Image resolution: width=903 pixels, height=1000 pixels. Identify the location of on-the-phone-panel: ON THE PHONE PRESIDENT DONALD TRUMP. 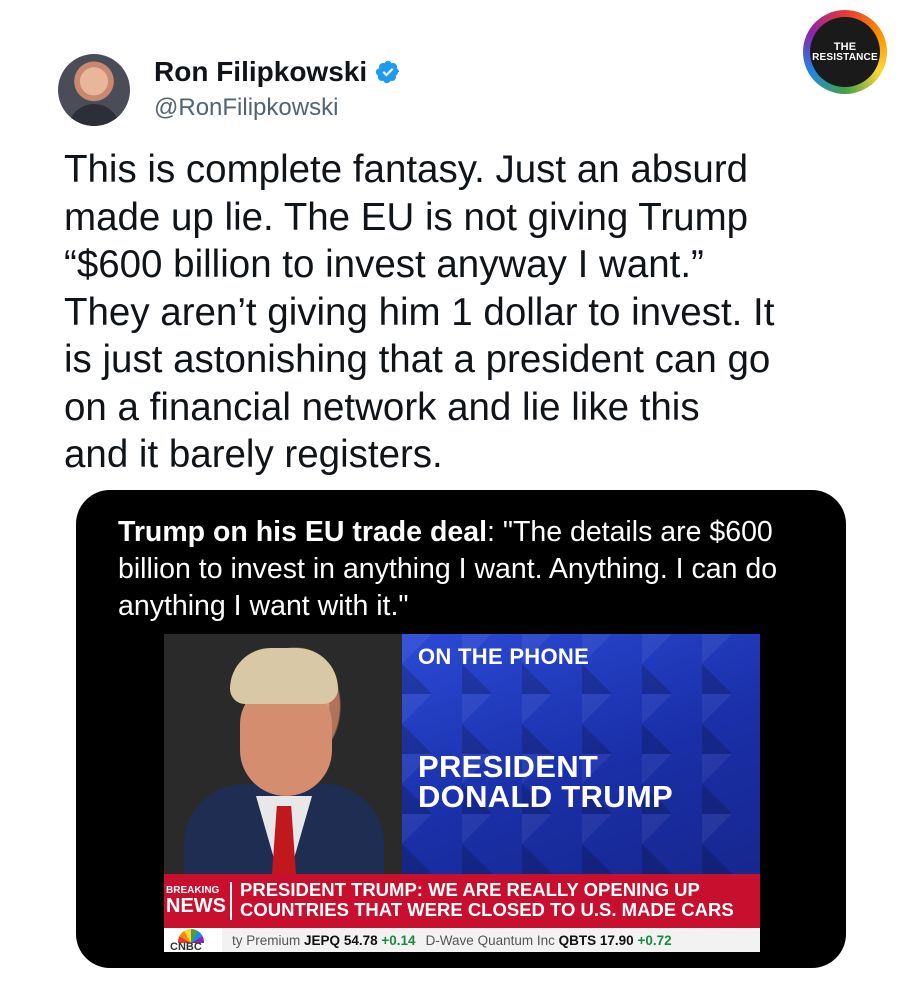
(581, 754).